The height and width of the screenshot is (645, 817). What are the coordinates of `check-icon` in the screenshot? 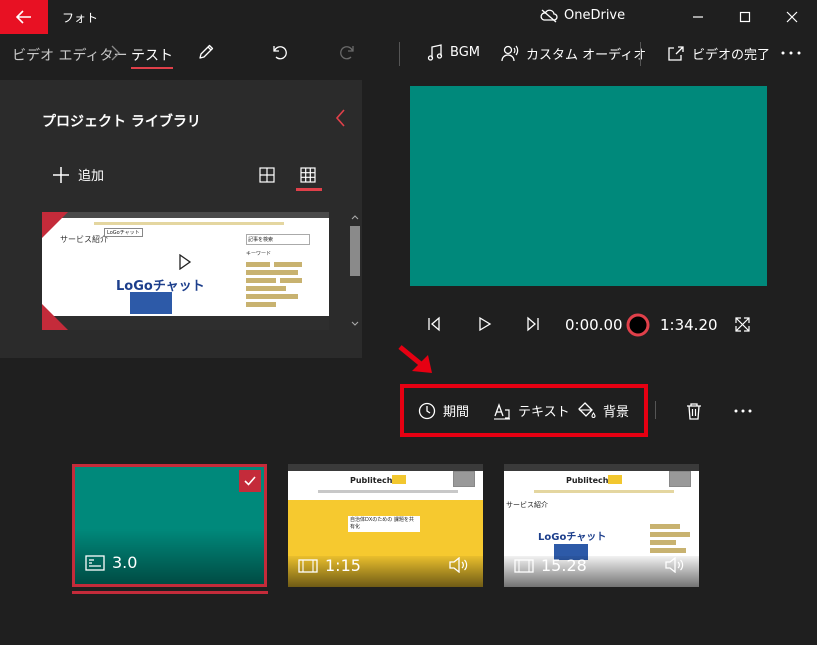 It's located at (250, 481).